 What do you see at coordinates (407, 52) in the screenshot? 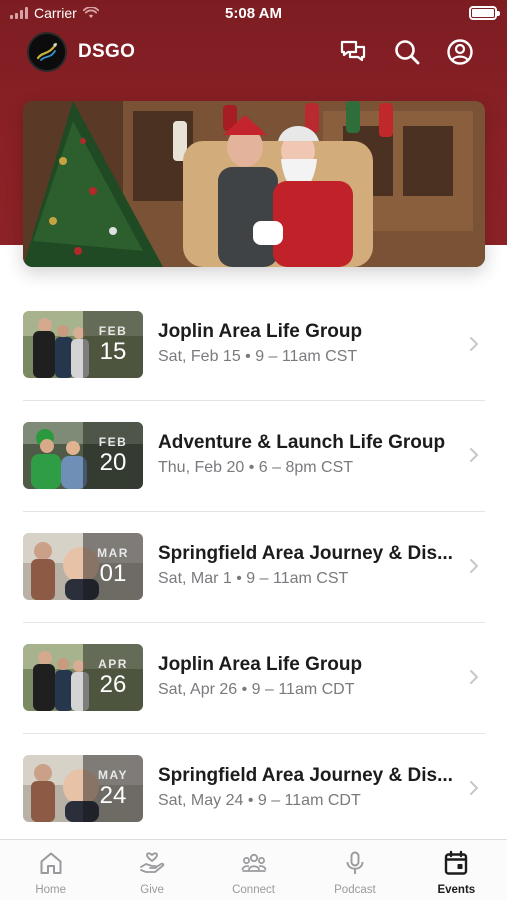
I see `search-icon` at bounding box center [407, 52].